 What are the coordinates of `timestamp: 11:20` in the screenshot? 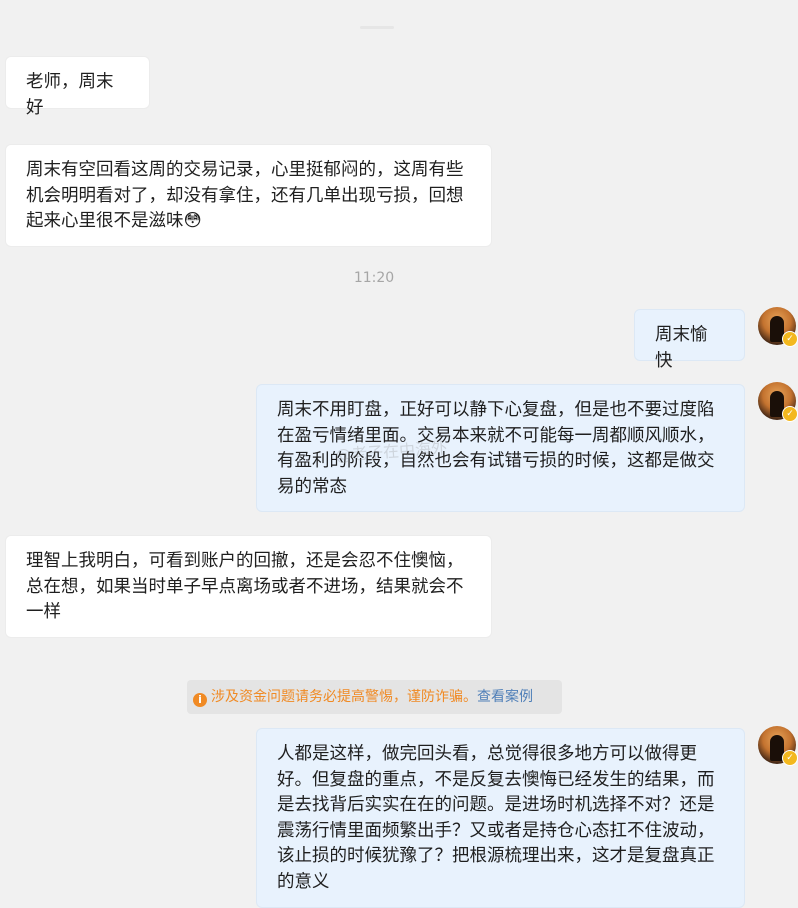 It's located at (374, 278).